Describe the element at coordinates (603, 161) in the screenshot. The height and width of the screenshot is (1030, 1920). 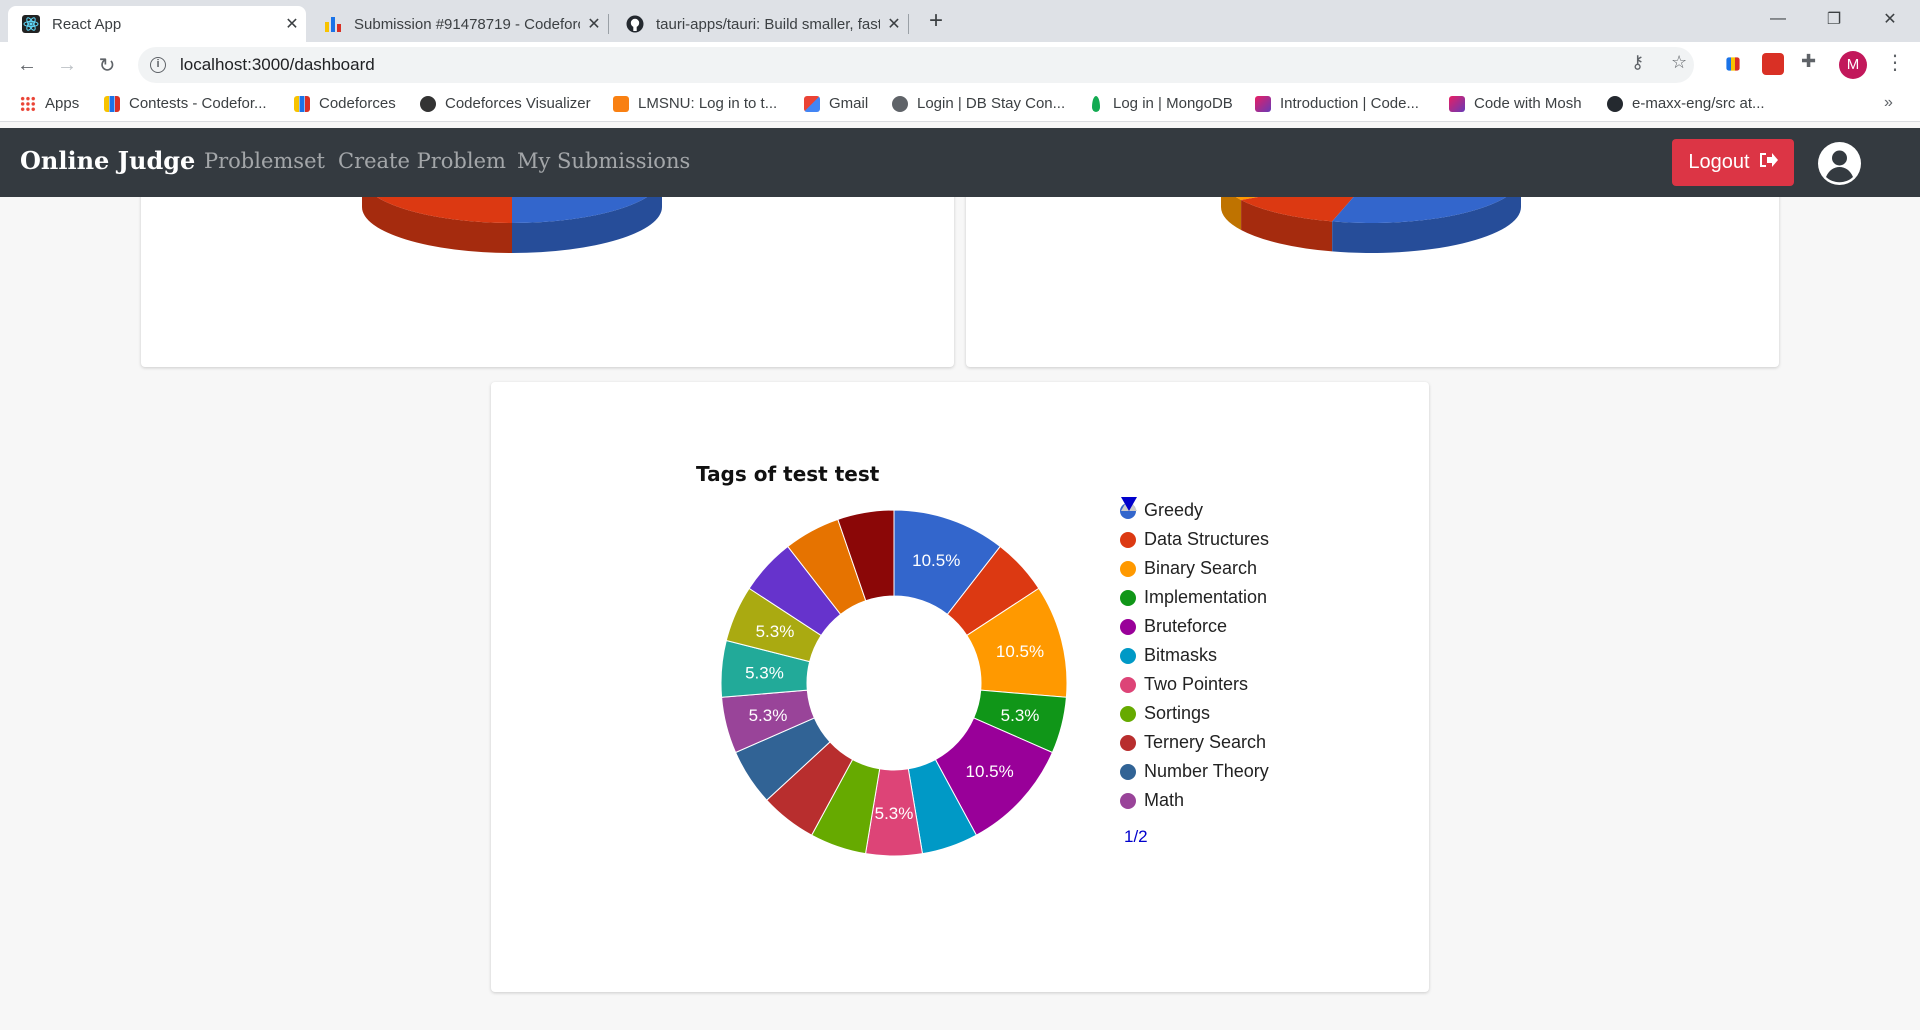
I see `nav-link-my-submissions: My Submissions` at that location.